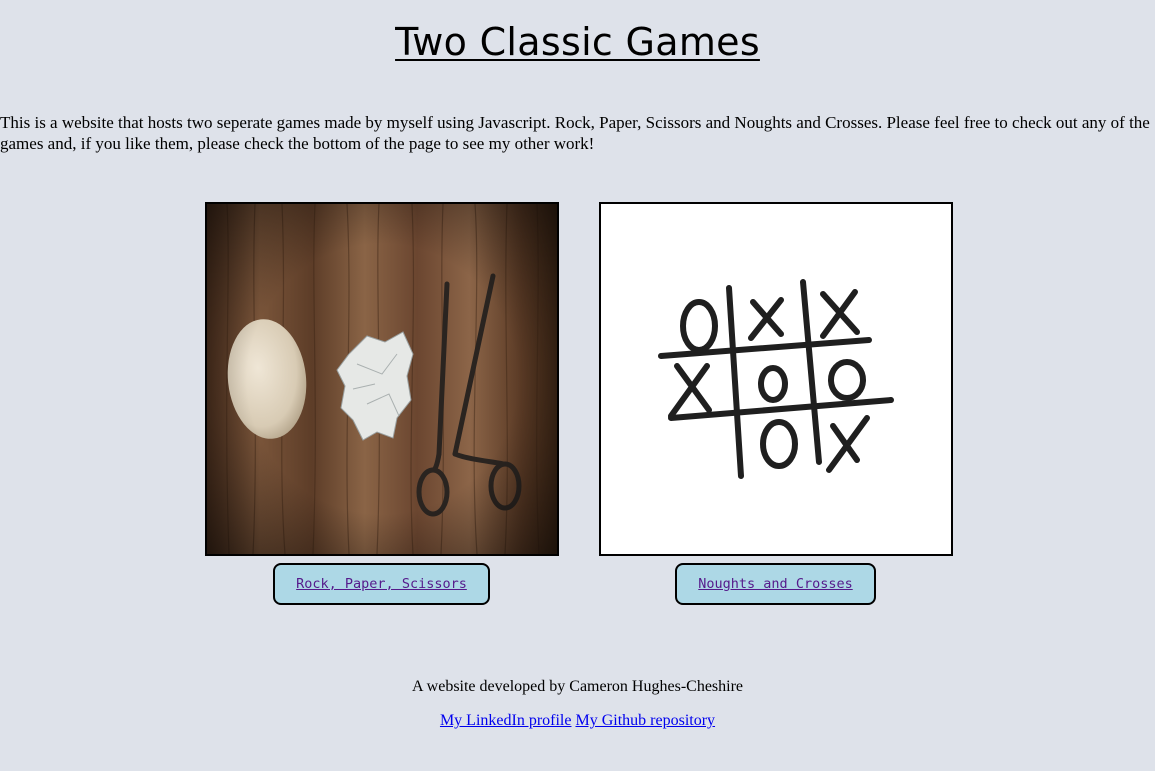 The width and height of the screenshot is (1155, 771). I want to click on noughts-and-crosses-button: Noughts and Crosses, so click(775, 584).